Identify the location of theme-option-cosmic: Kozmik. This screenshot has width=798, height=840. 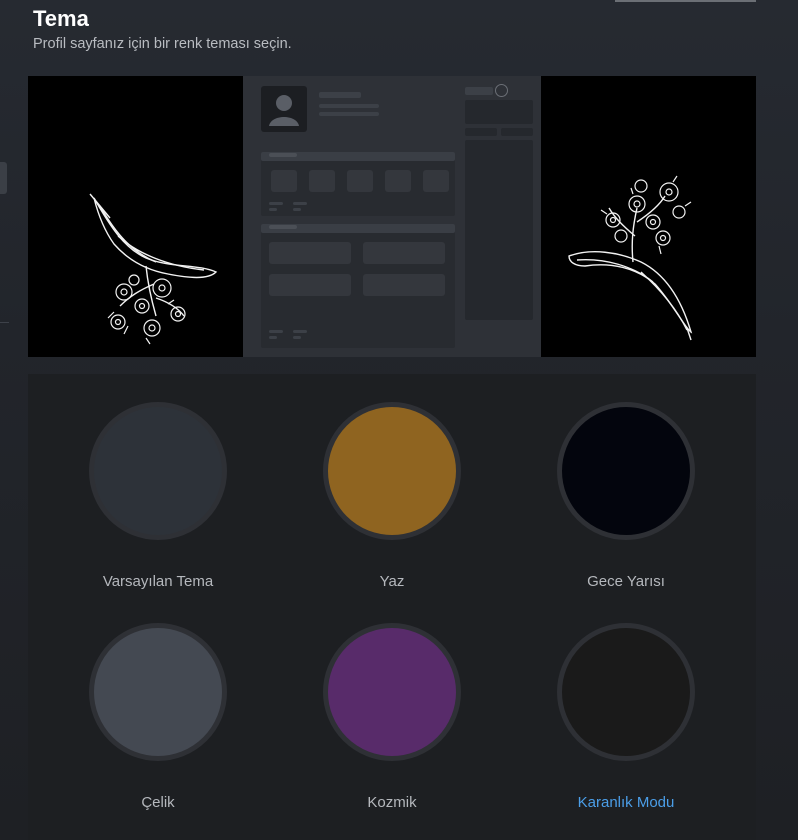
(392, 717).